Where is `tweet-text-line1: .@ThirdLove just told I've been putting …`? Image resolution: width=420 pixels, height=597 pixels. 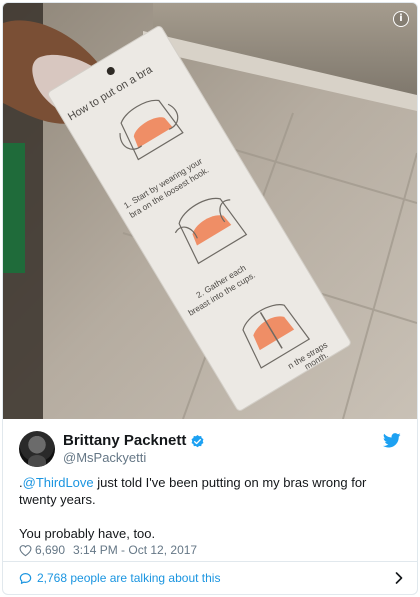
tweet-text-line1: .@ThirdLove just told I've been putting … is located at coordinates (204, 491).